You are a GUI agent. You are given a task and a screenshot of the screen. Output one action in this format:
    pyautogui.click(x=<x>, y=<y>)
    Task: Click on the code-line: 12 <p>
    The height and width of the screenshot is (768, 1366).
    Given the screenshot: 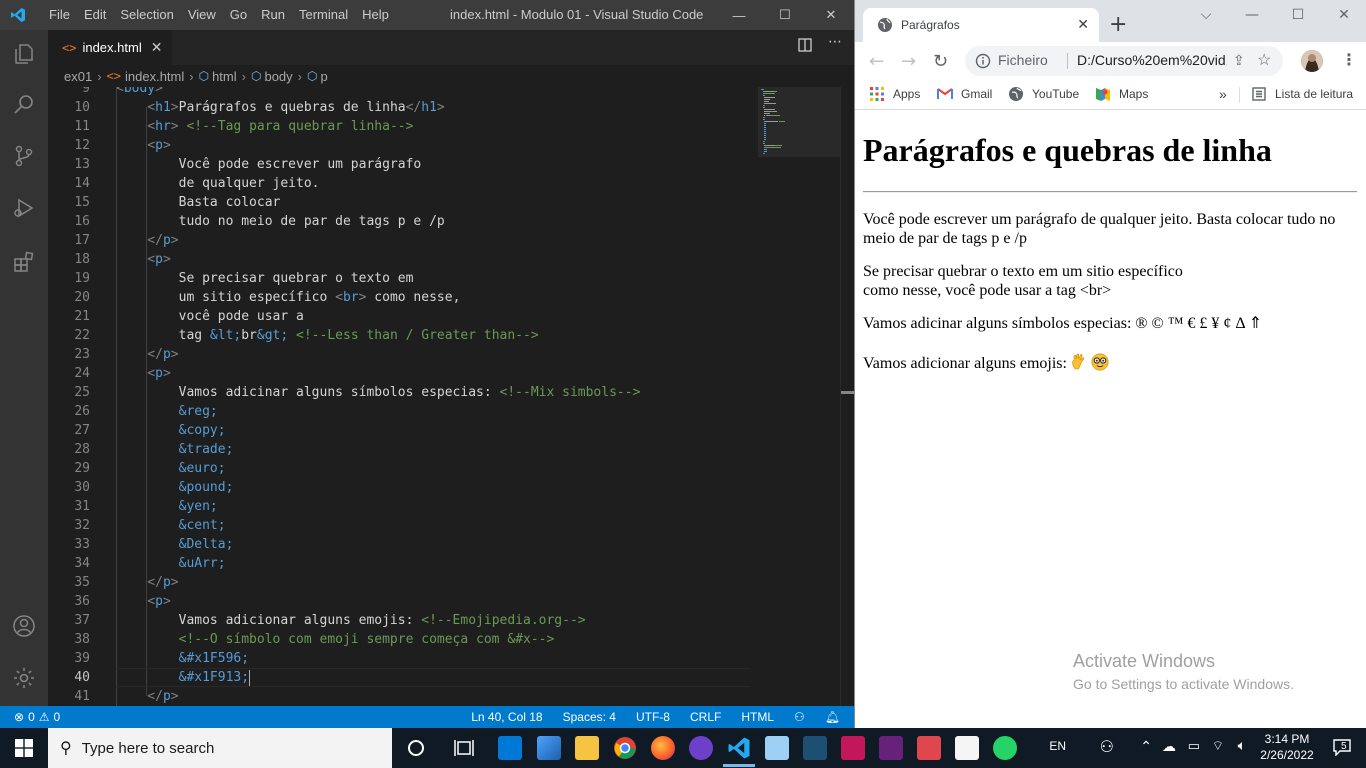 What is the action you would take?
    pyautogui.click(x=403, y=145)
    